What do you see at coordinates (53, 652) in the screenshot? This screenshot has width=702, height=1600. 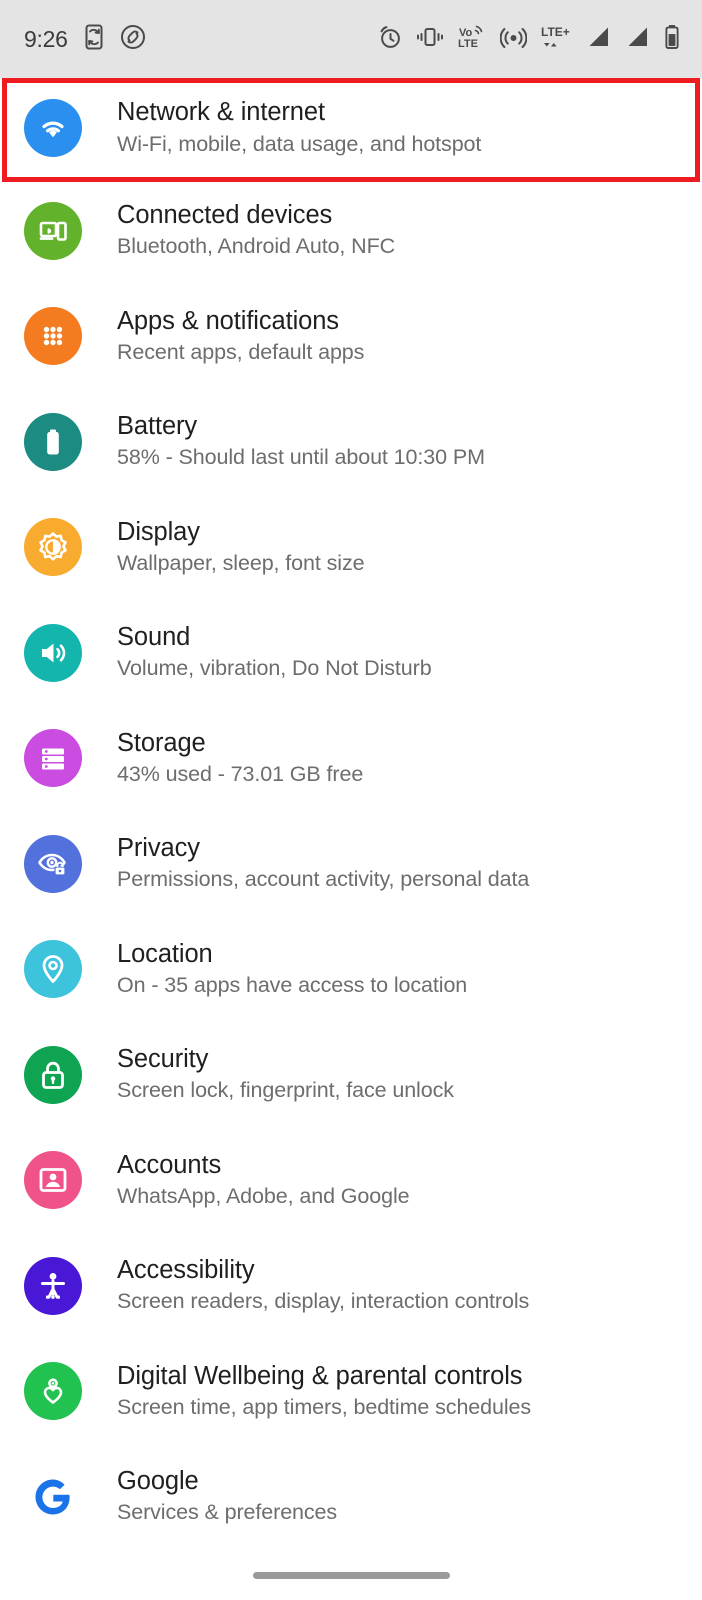 I see `speaker-icon` at bounding box center [53, 652].